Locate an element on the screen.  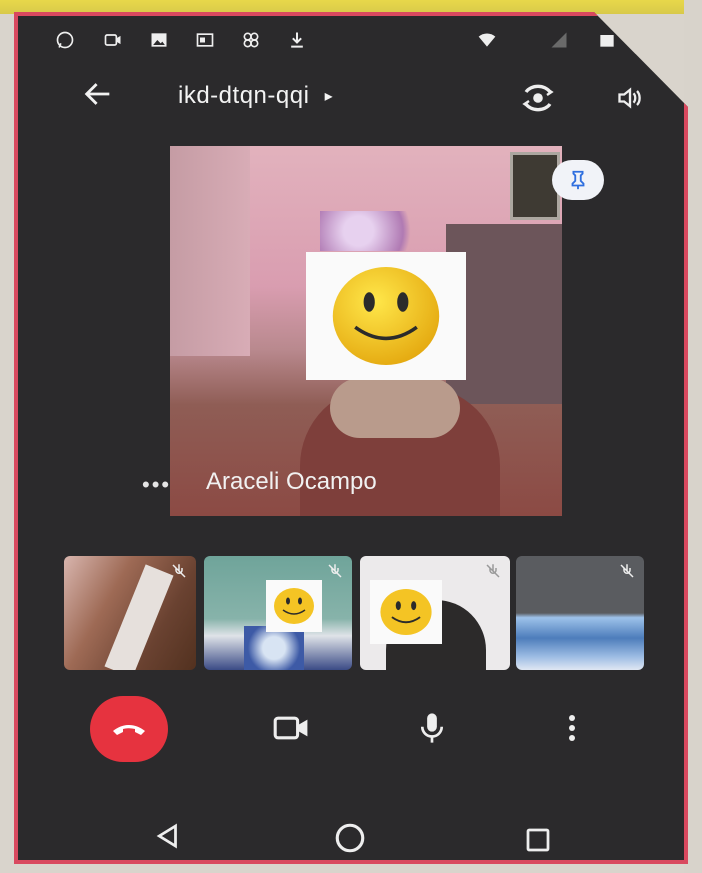
nav-back-button is located at coordinates (168, 836).